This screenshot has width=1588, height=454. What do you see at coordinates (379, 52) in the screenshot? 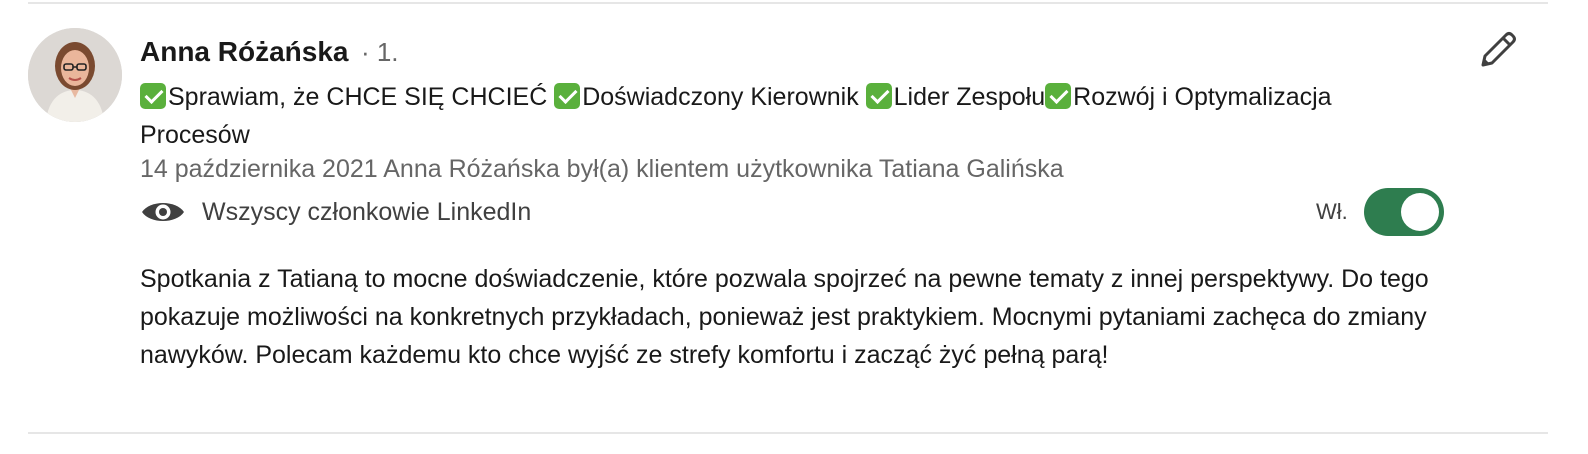
I see `connection-degree: · 1.` at bounding box center [379, 52].